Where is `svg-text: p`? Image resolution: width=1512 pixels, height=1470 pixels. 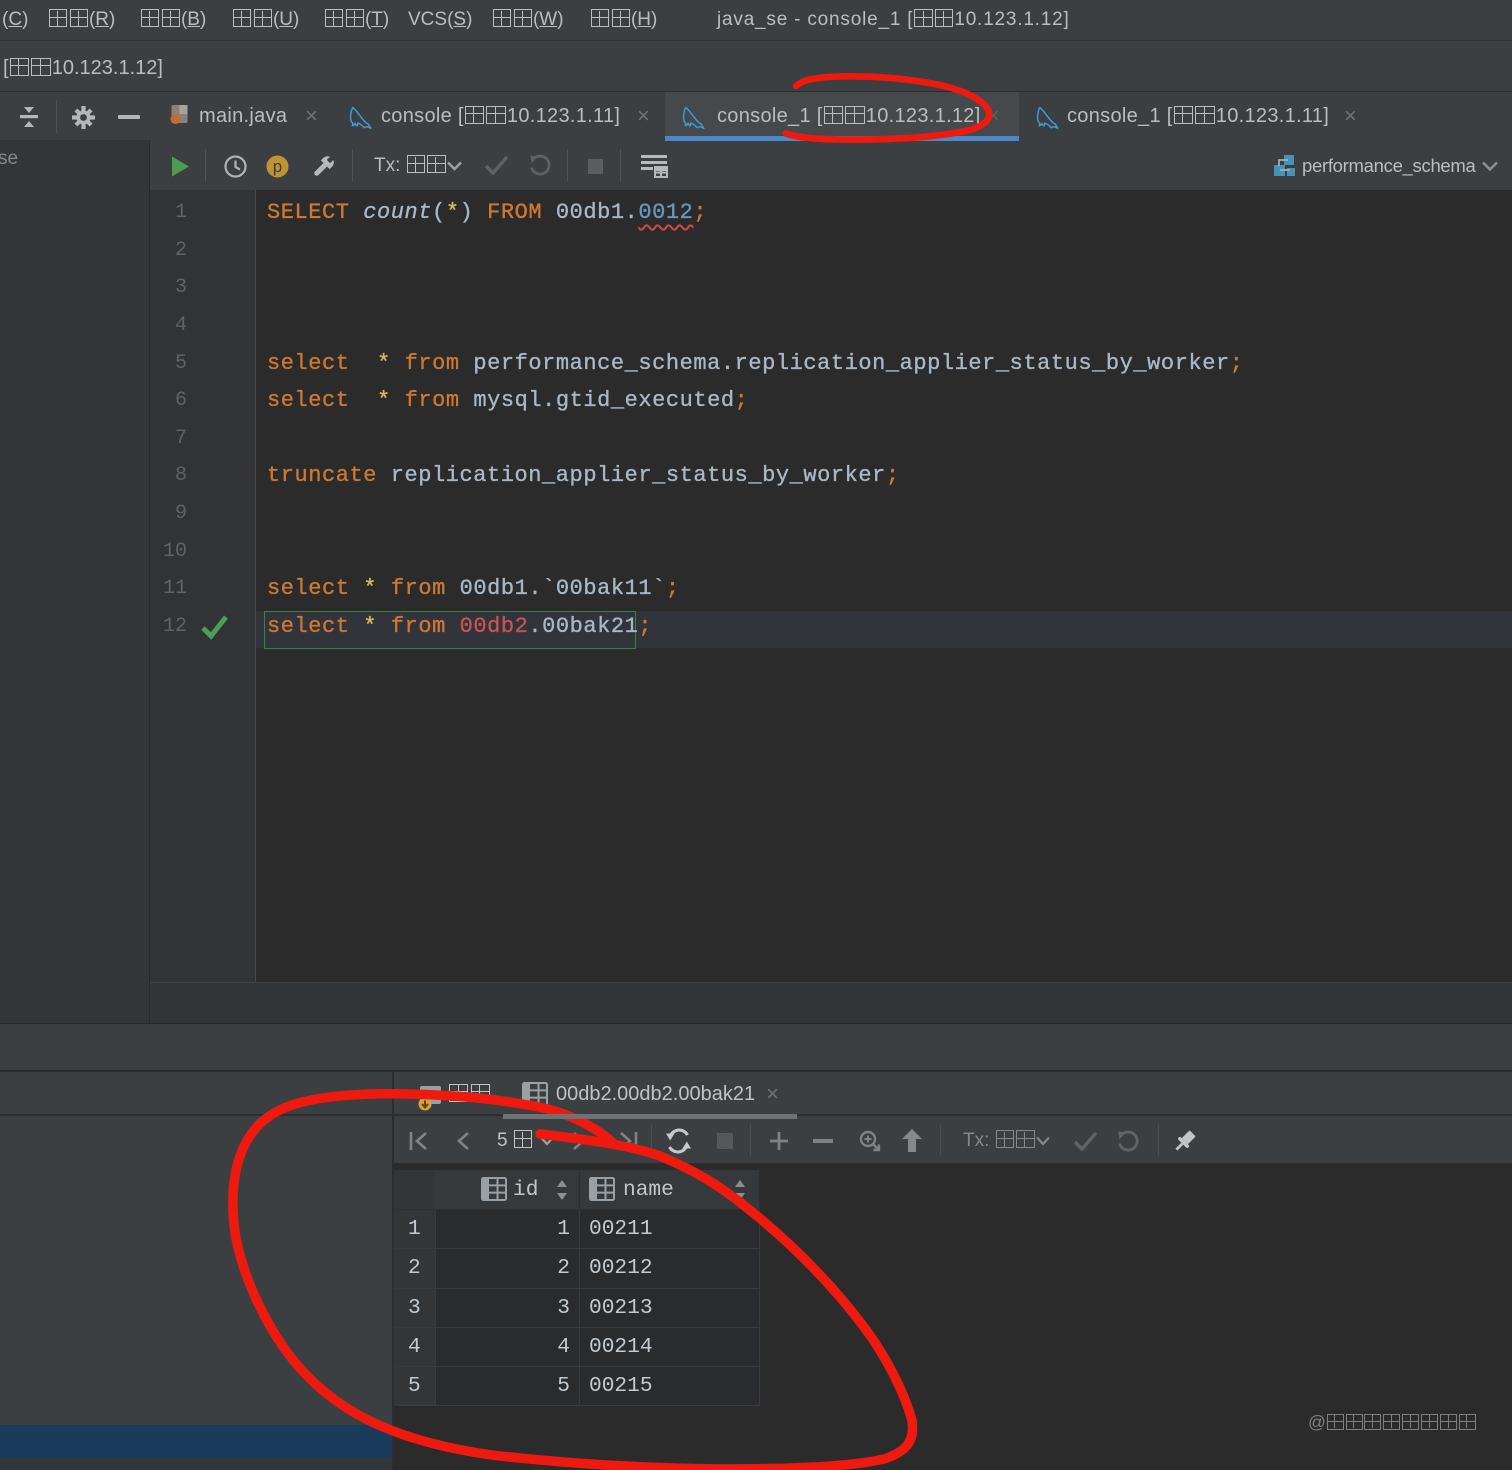 svg-text: p is located at coordinates (277, 168).